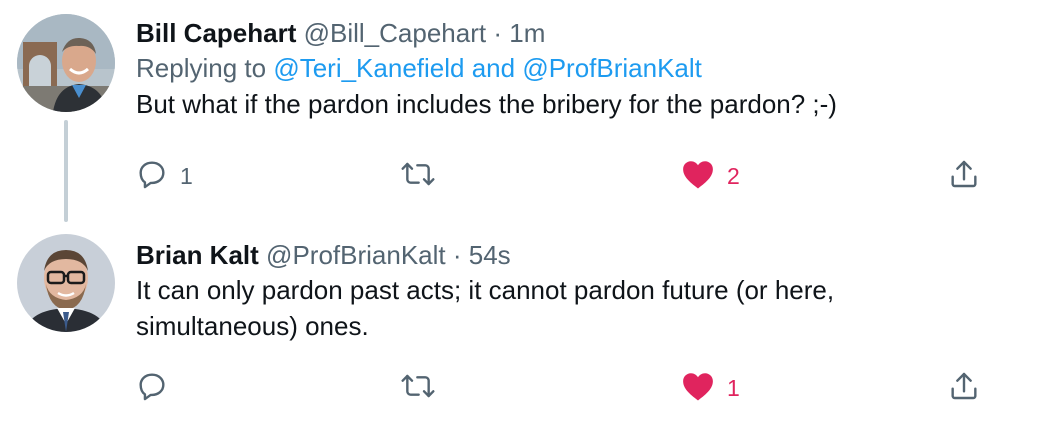 The image size is (1060, 424). I want to click on mention-conjunction: and, so click(493, 68).